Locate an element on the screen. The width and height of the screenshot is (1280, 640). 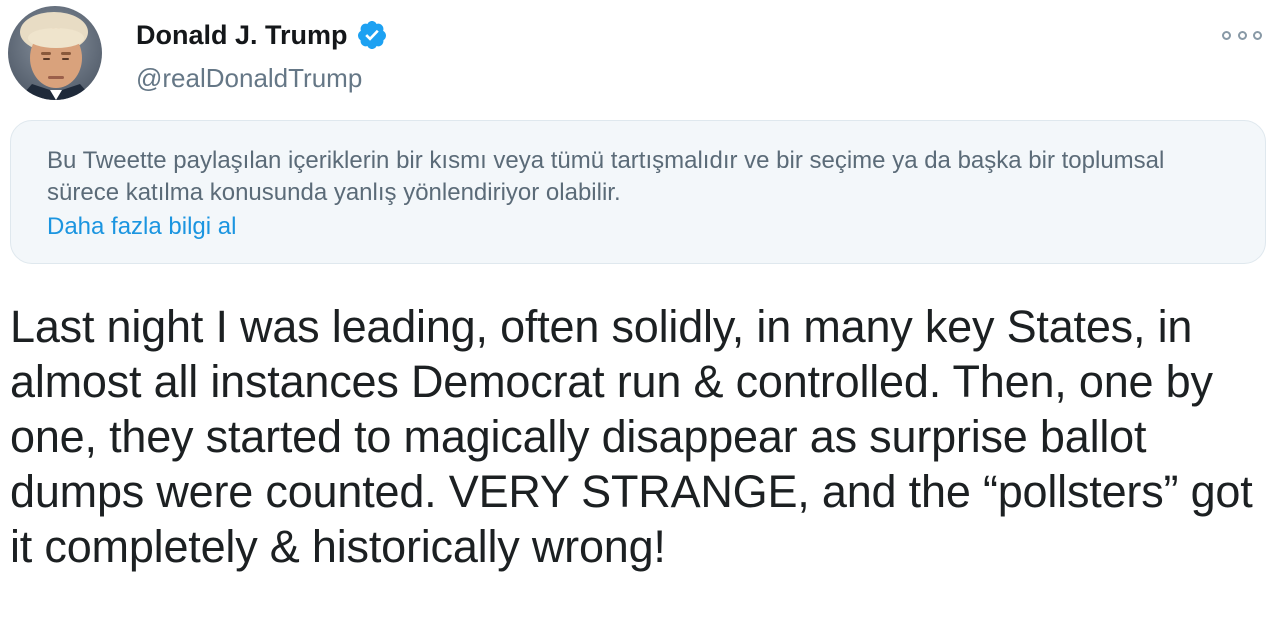
avatar is located at coordinates (55, 53).